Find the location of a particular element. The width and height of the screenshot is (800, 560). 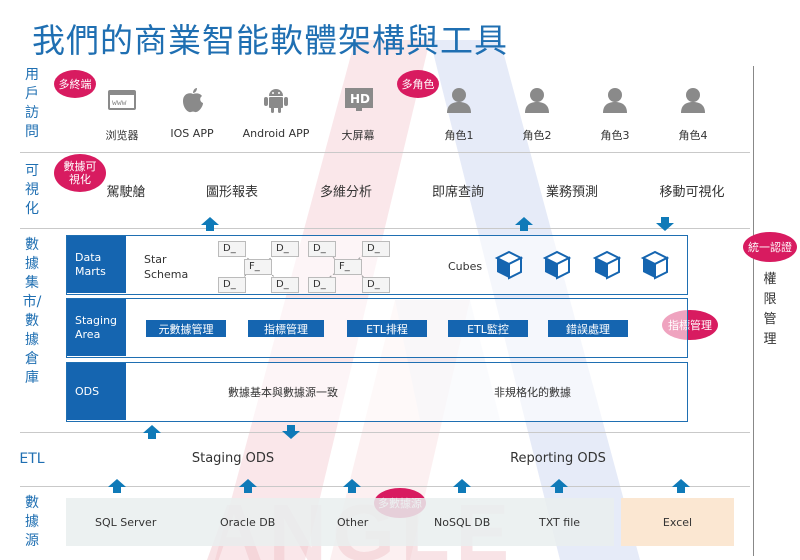

etl-reporting-ods: Reporting ODS is located at coordinates (558, 458).